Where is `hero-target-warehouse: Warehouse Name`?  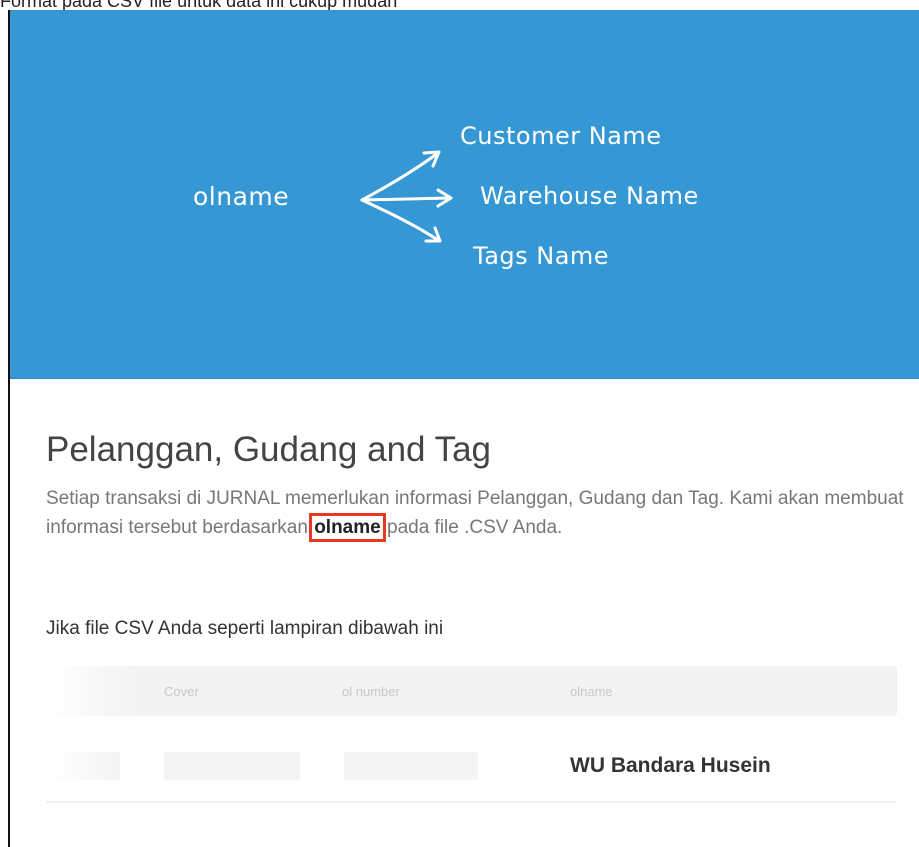
hero-target-warehouse: Warehouse Name is located at coordinates (589, 196).